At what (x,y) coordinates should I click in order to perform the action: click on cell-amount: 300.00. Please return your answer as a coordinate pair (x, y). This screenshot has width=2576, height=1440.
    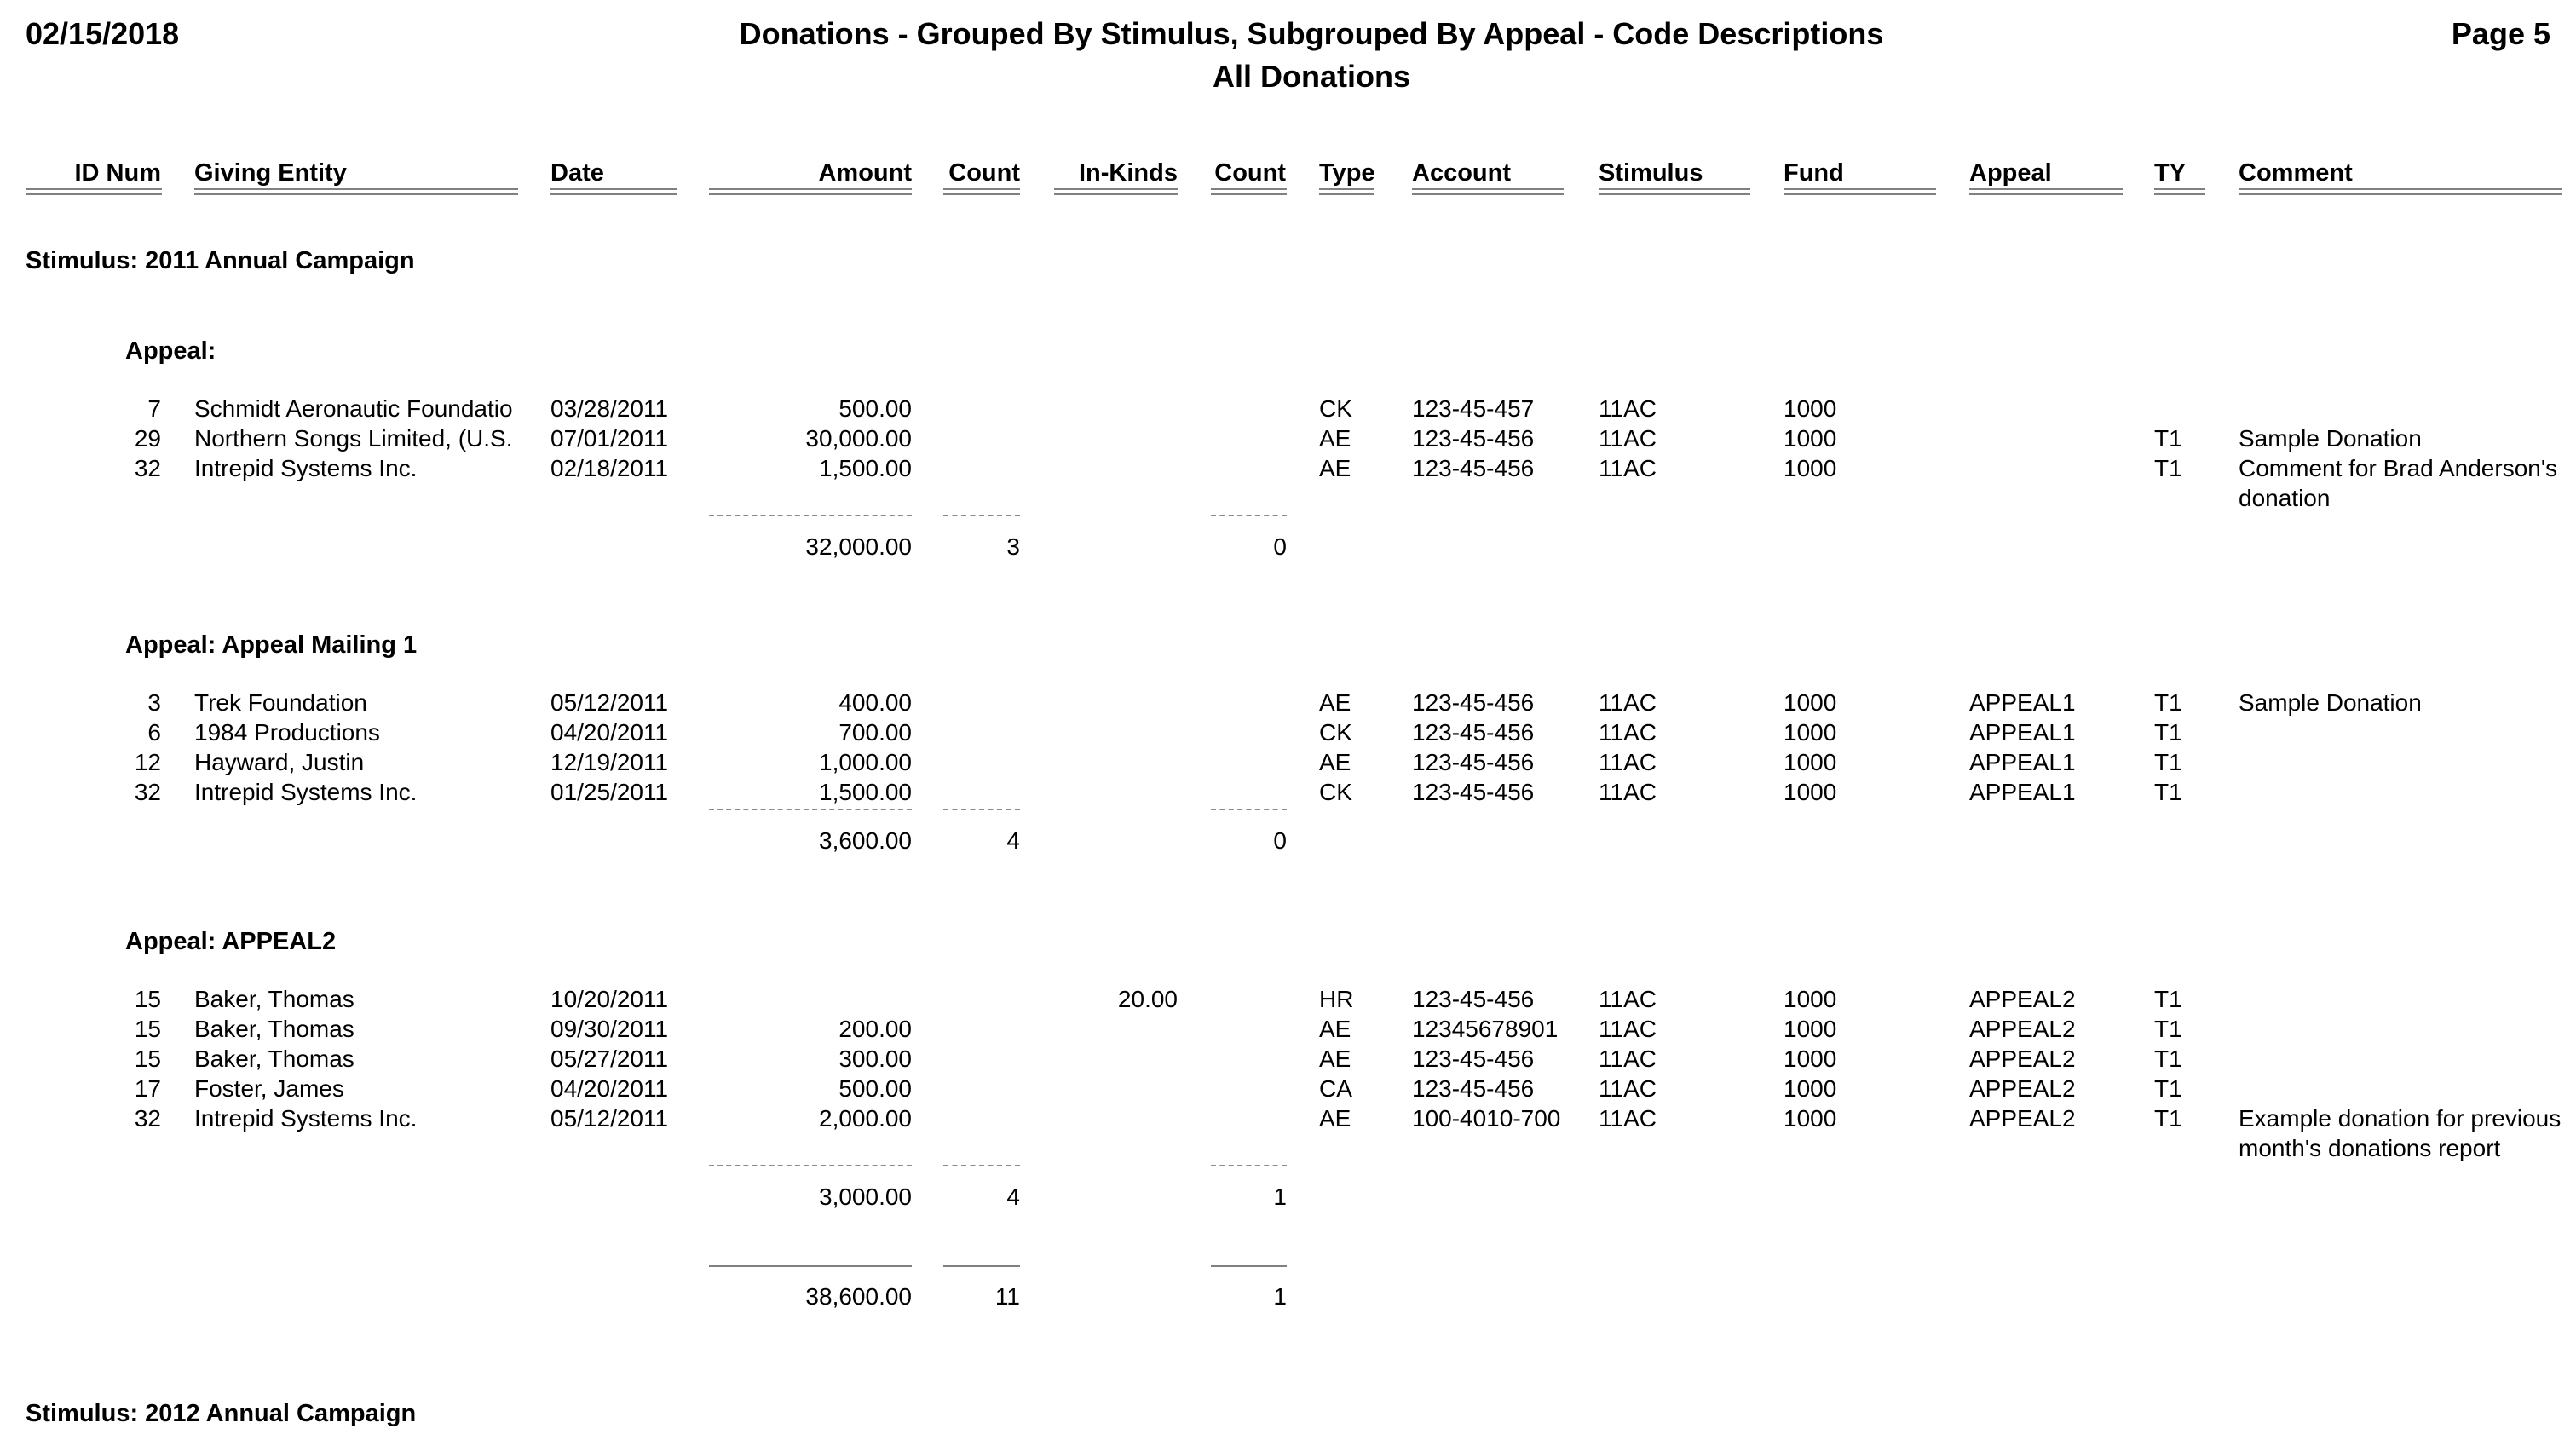
    Looking at the image, I should click on (875, 1058).